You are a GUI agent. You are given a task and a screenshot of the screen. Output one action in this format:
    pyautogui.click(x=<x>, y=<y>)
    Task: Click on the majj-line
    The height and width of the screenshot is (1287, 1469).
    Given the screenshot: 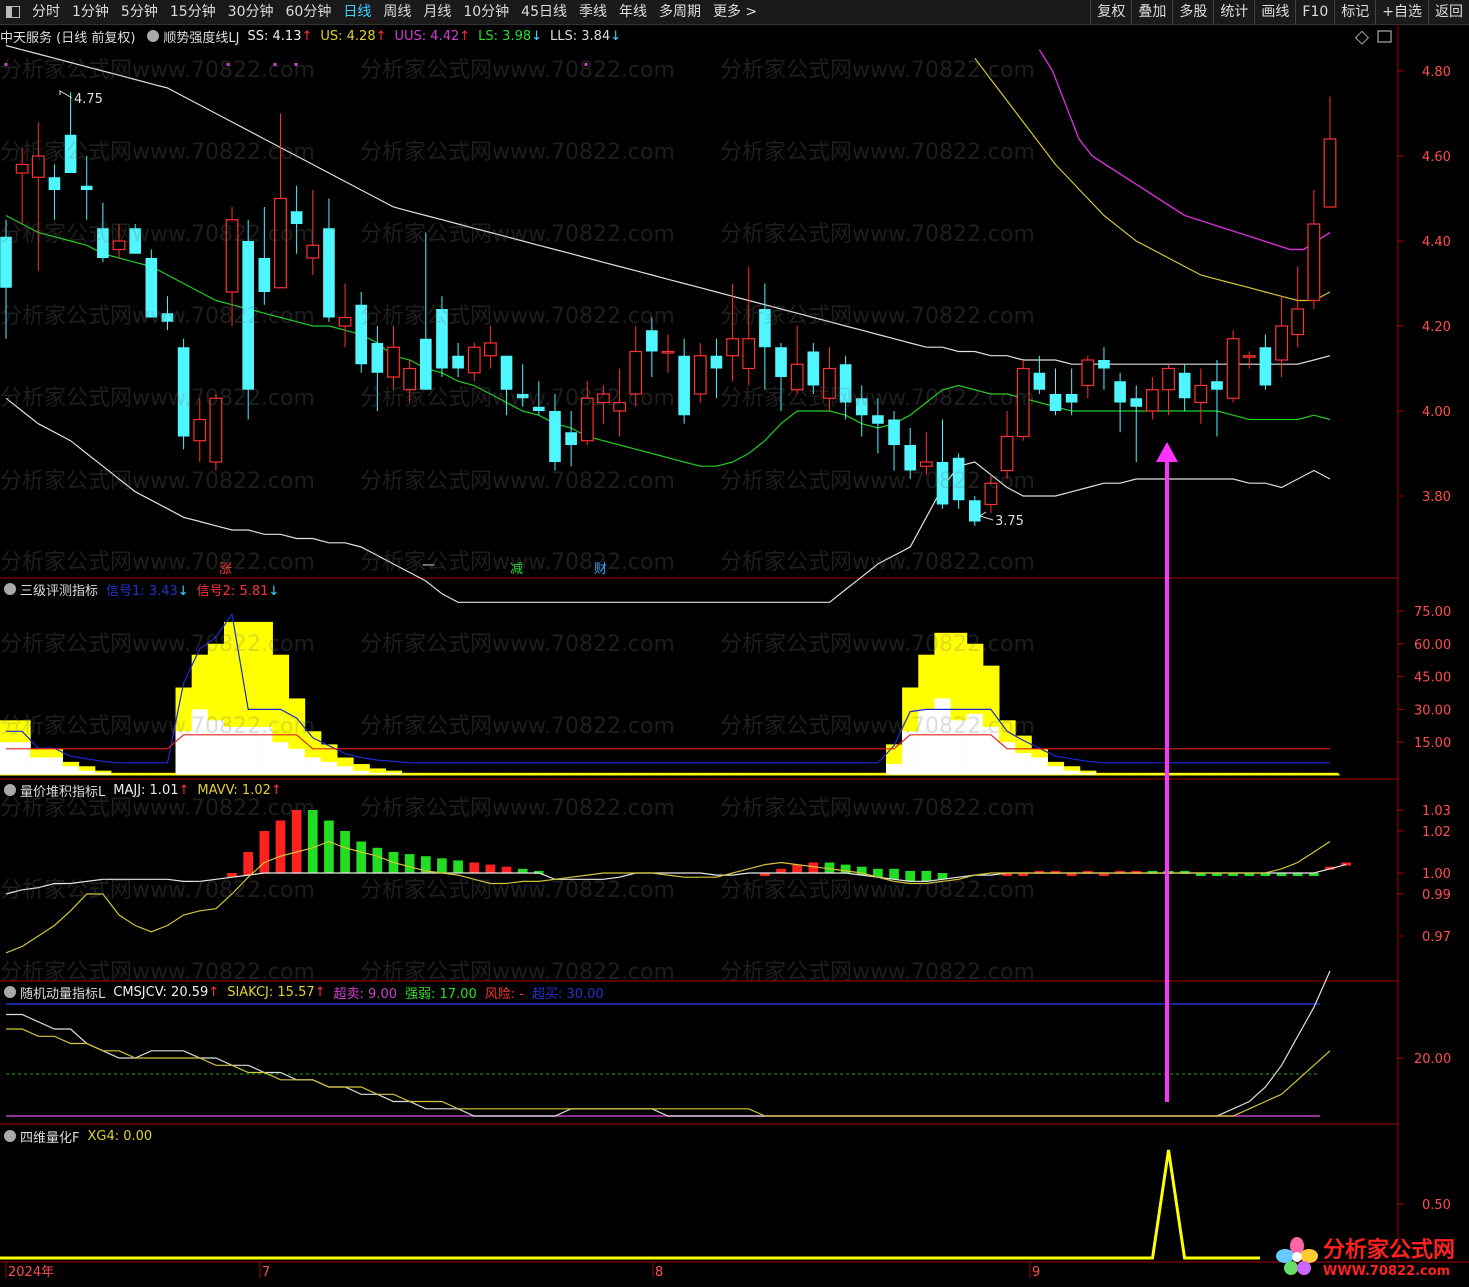 What is the action you would take?
    pyautogui.click(x=676, y=879)
    